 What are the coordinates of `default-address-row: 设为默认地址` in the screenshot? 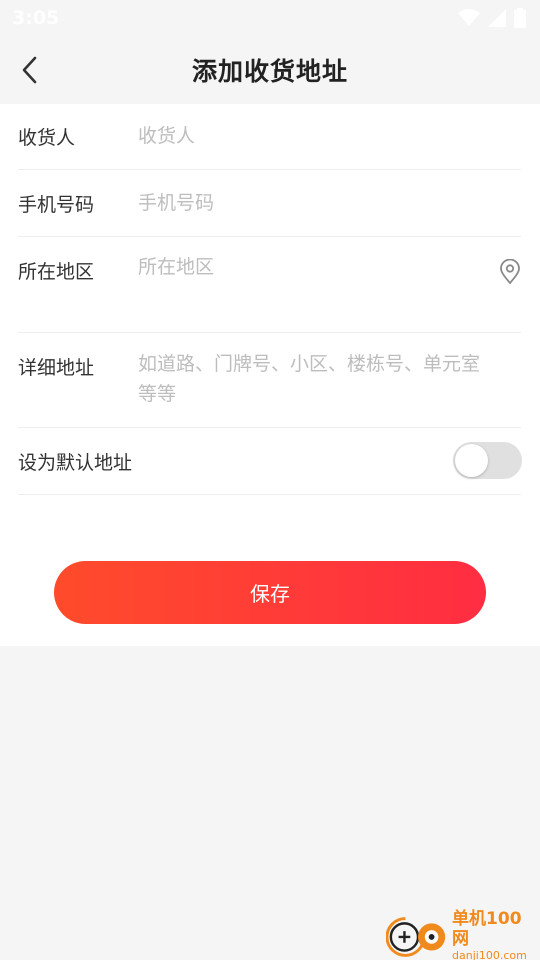 It's located at (270, 461).